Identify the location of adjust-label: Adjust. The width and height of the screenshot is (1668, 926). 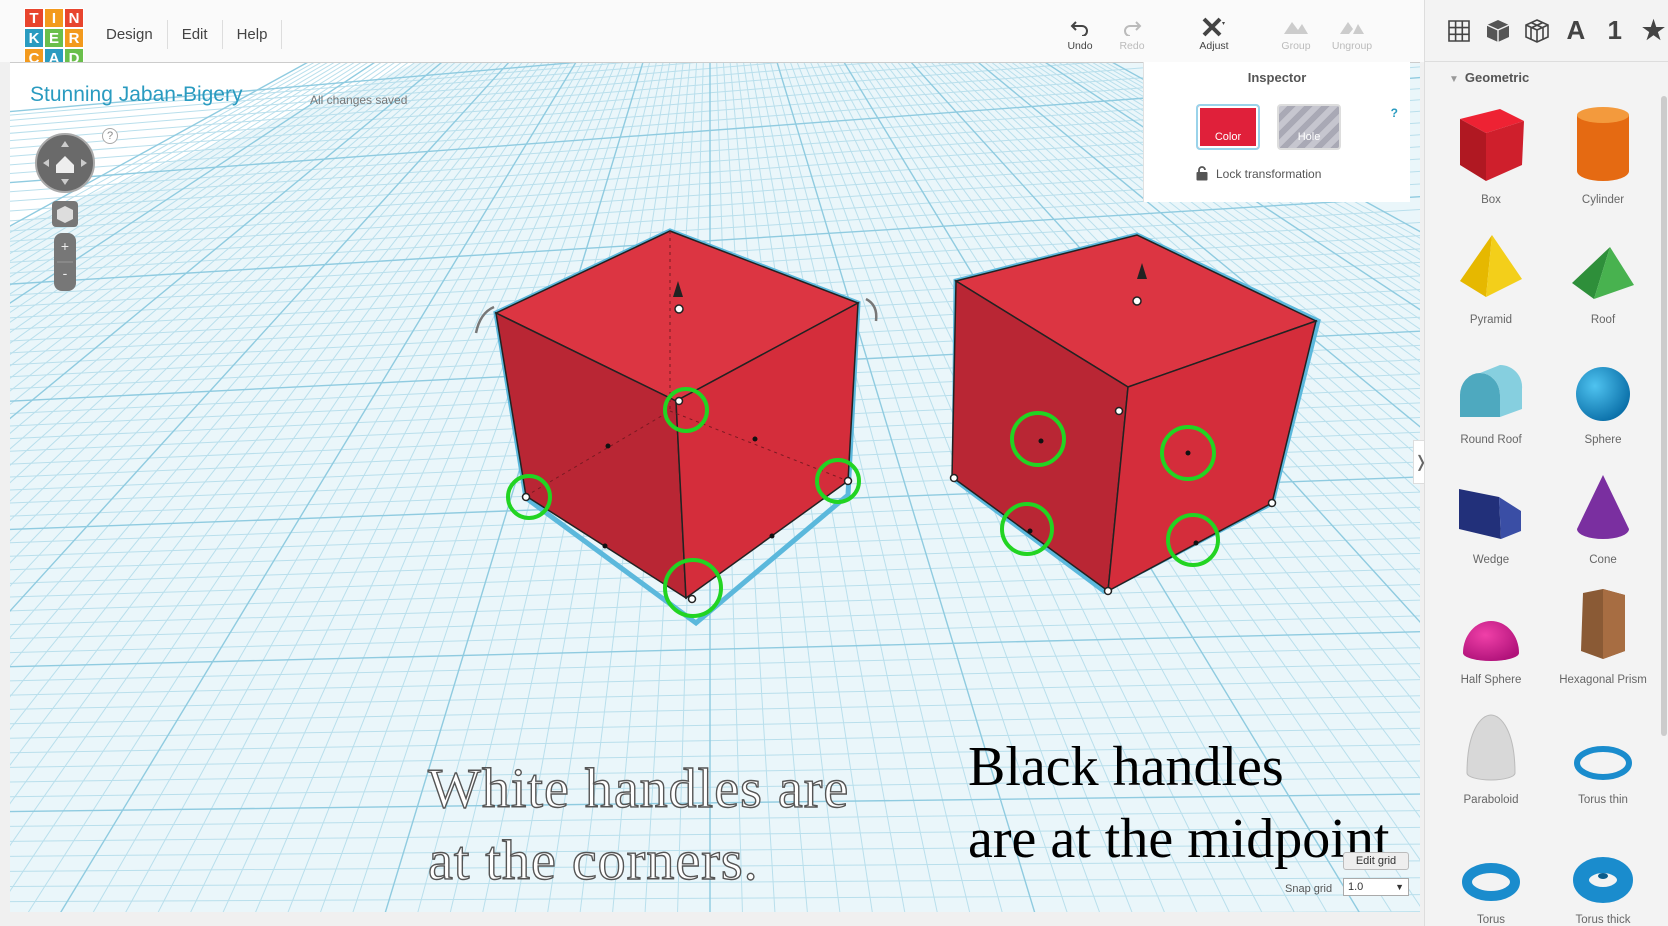
(1214, 46).